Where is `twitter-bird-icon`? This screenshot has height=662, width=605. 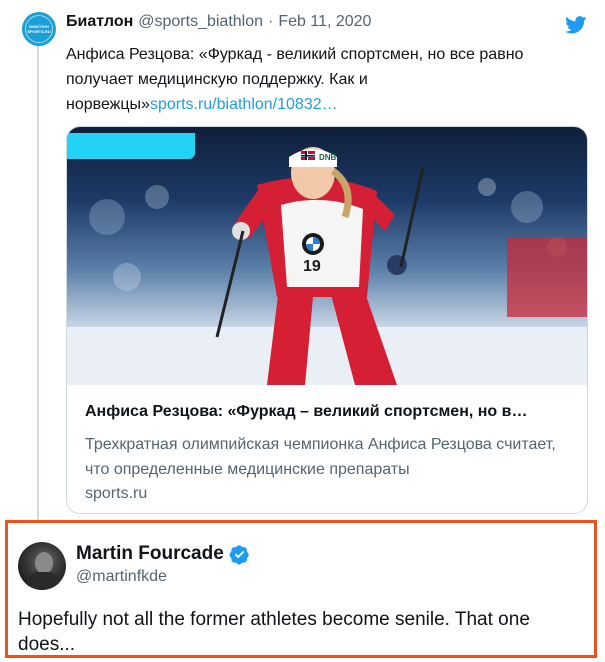
twitter-bird-icon is located at coordinates (576, 25).